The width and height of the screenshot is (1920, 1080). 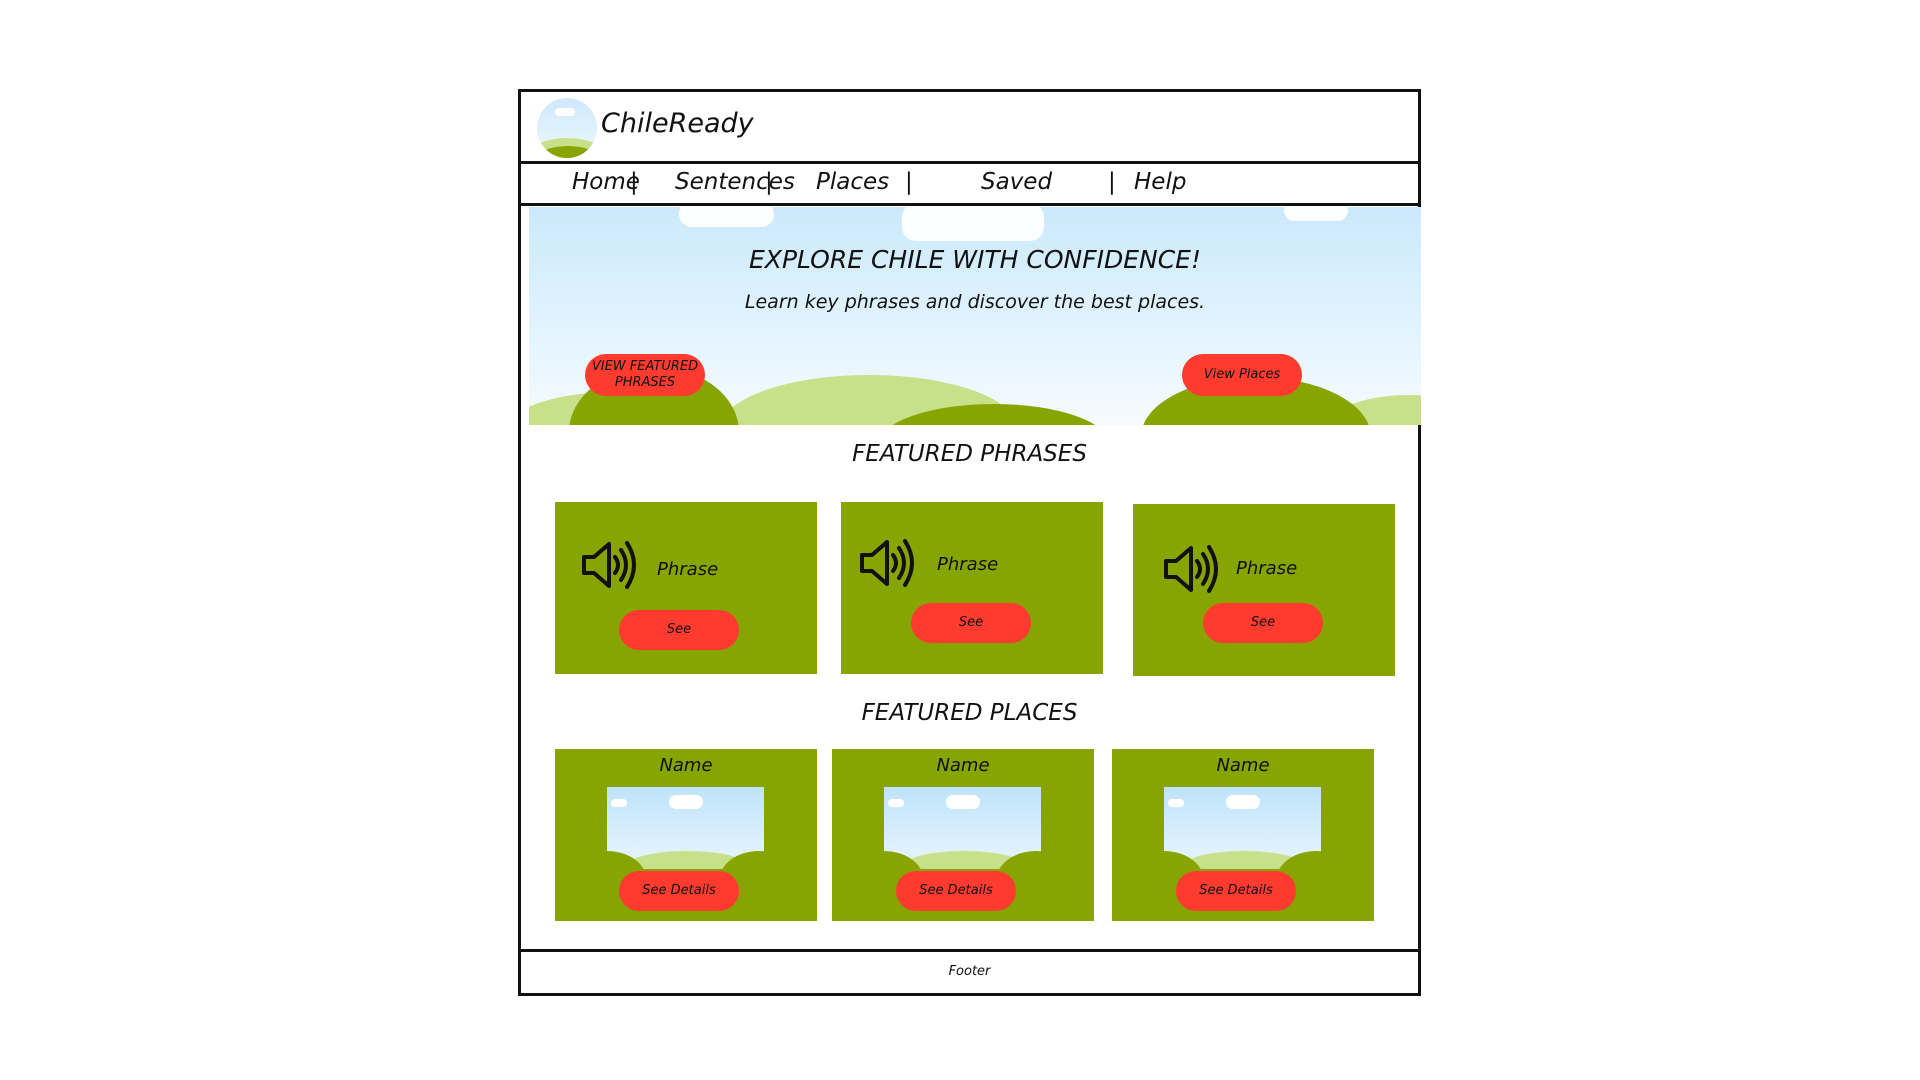 I want to click on nav-item-help: Help, so click(x=1160, y=182).